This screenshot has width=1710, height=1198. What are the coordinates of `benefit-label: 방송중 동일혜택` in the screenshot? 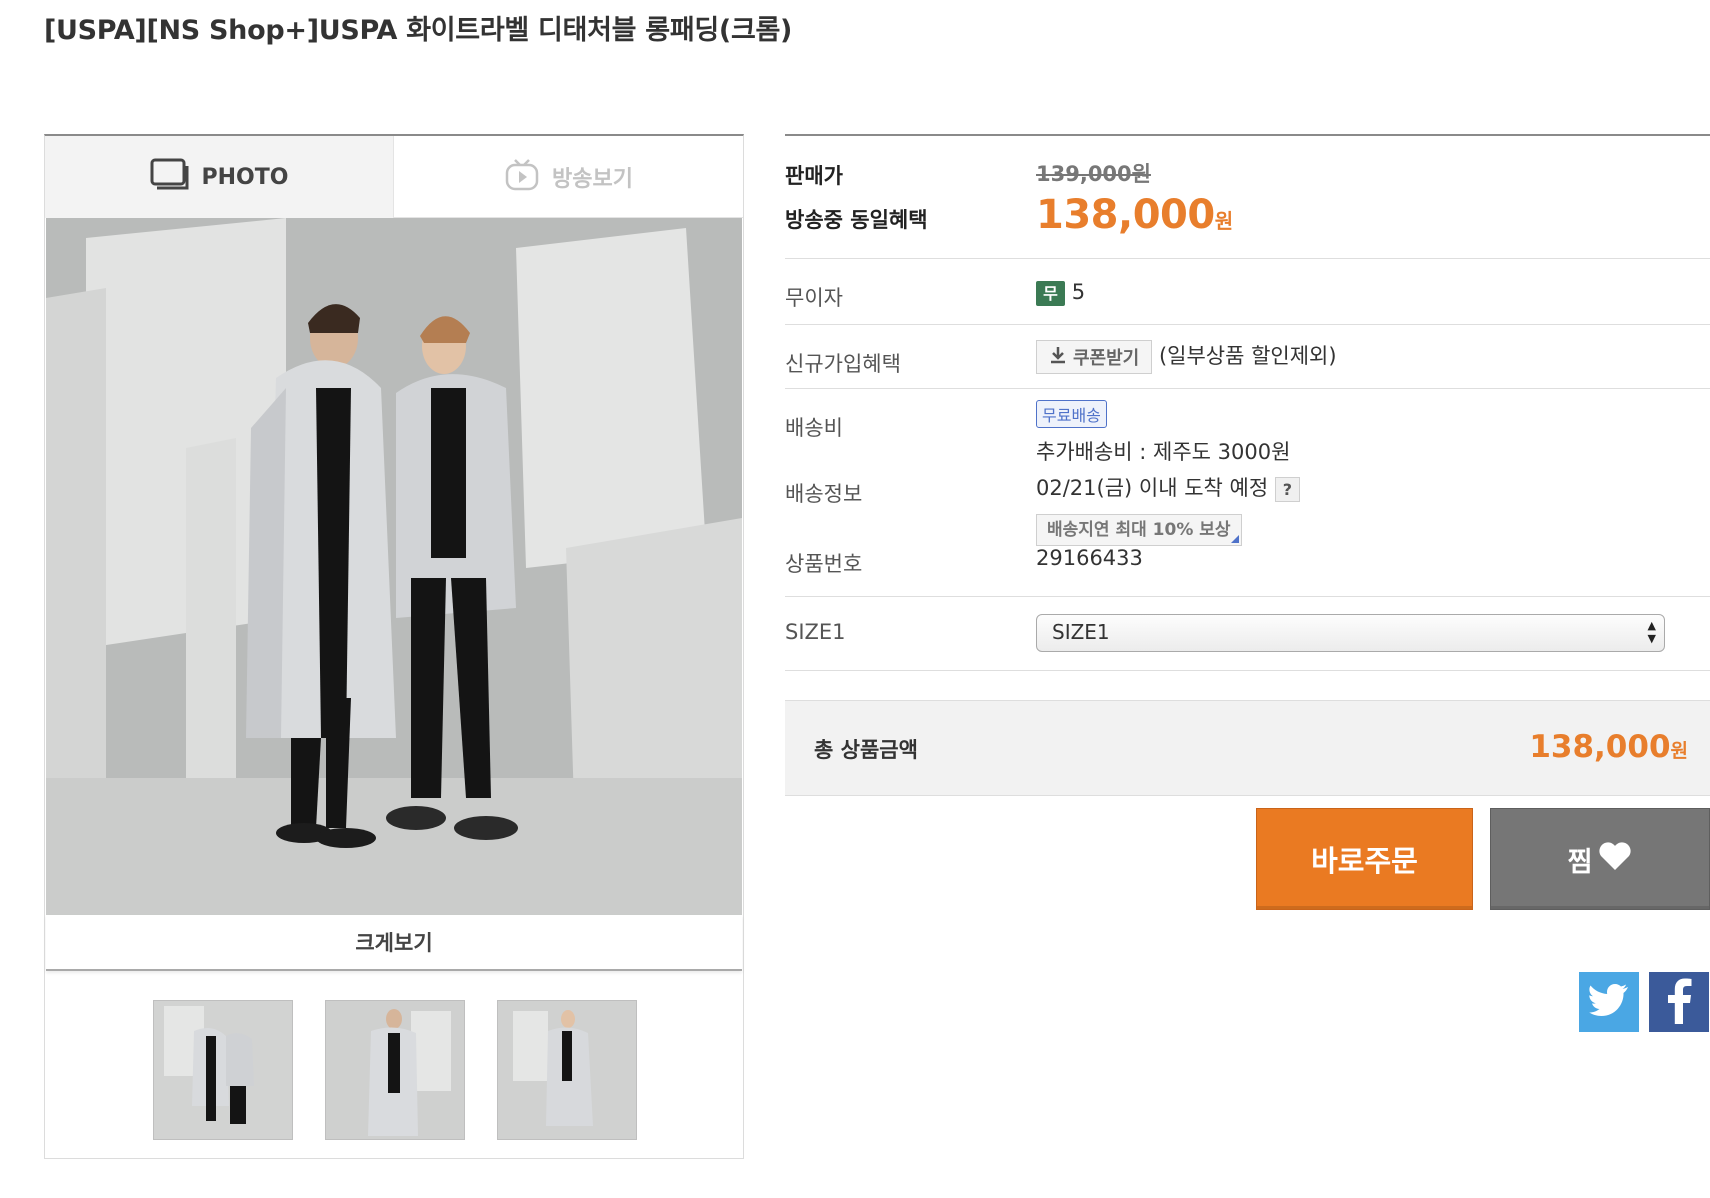 It's located at (856, 220).